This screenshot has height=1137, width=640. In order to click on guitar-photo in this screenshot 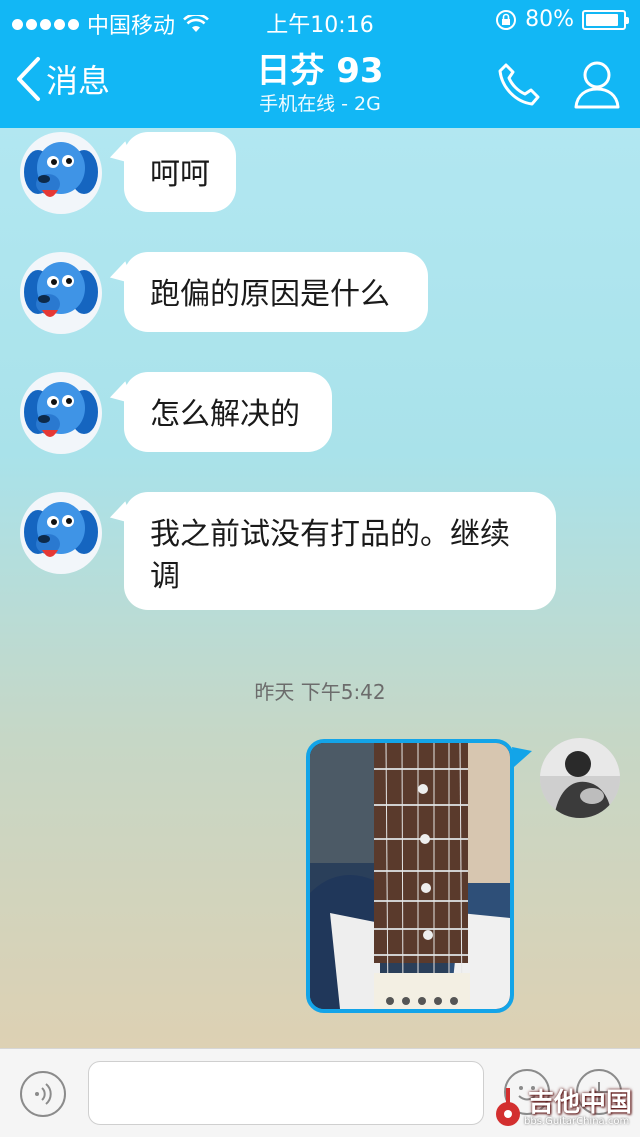, I will do `click(410, 876)`.